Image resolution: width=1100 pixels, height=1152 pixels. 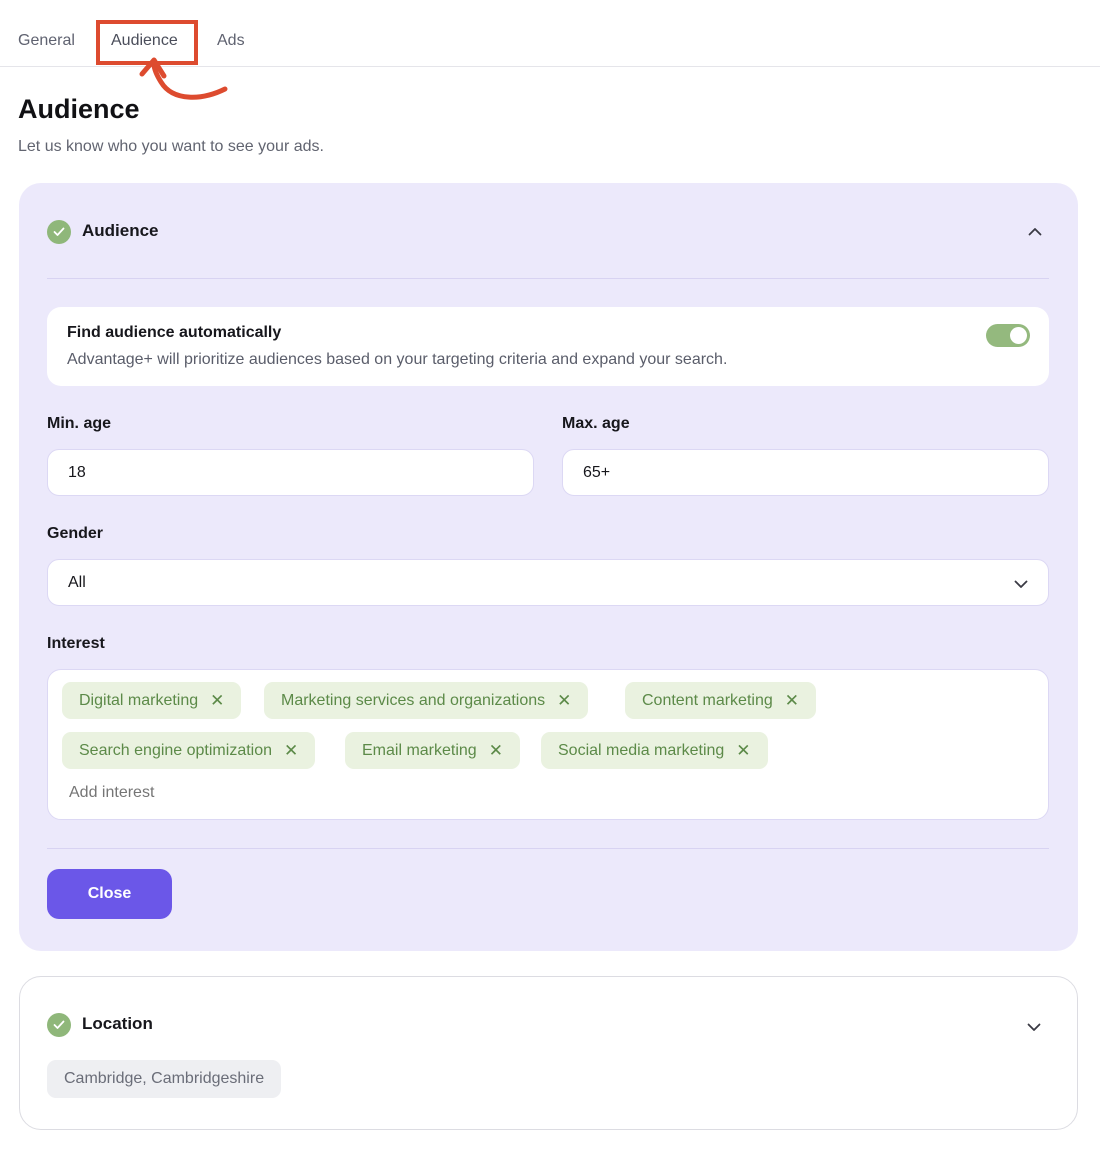 I want to click on interest-tag: Social media marketing ✕, so click(x=654, y=750).